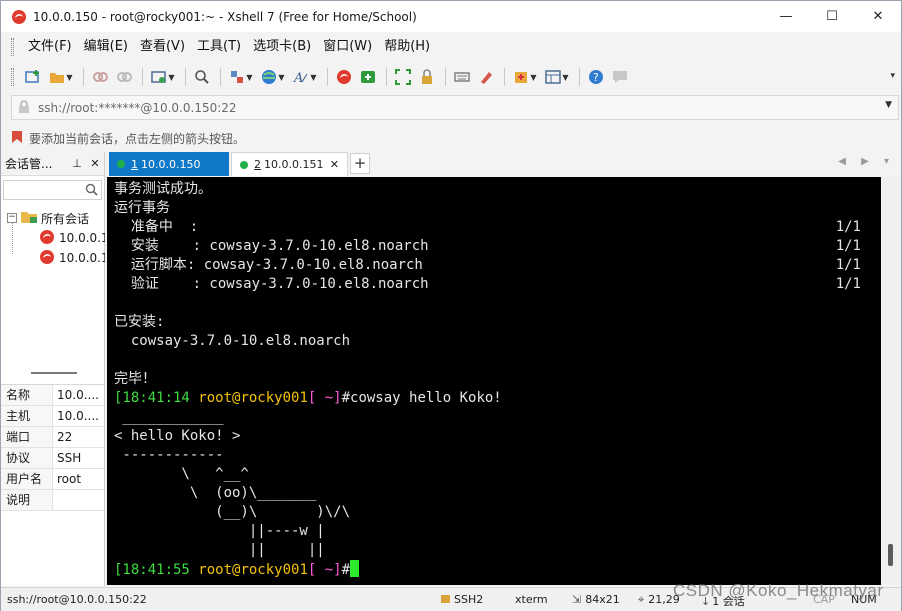  Describe the element at coordinates (232, 341) in the screenshot. I see `terminal-line: cowsay-3.7.0-10.el8.noarch` at that location.